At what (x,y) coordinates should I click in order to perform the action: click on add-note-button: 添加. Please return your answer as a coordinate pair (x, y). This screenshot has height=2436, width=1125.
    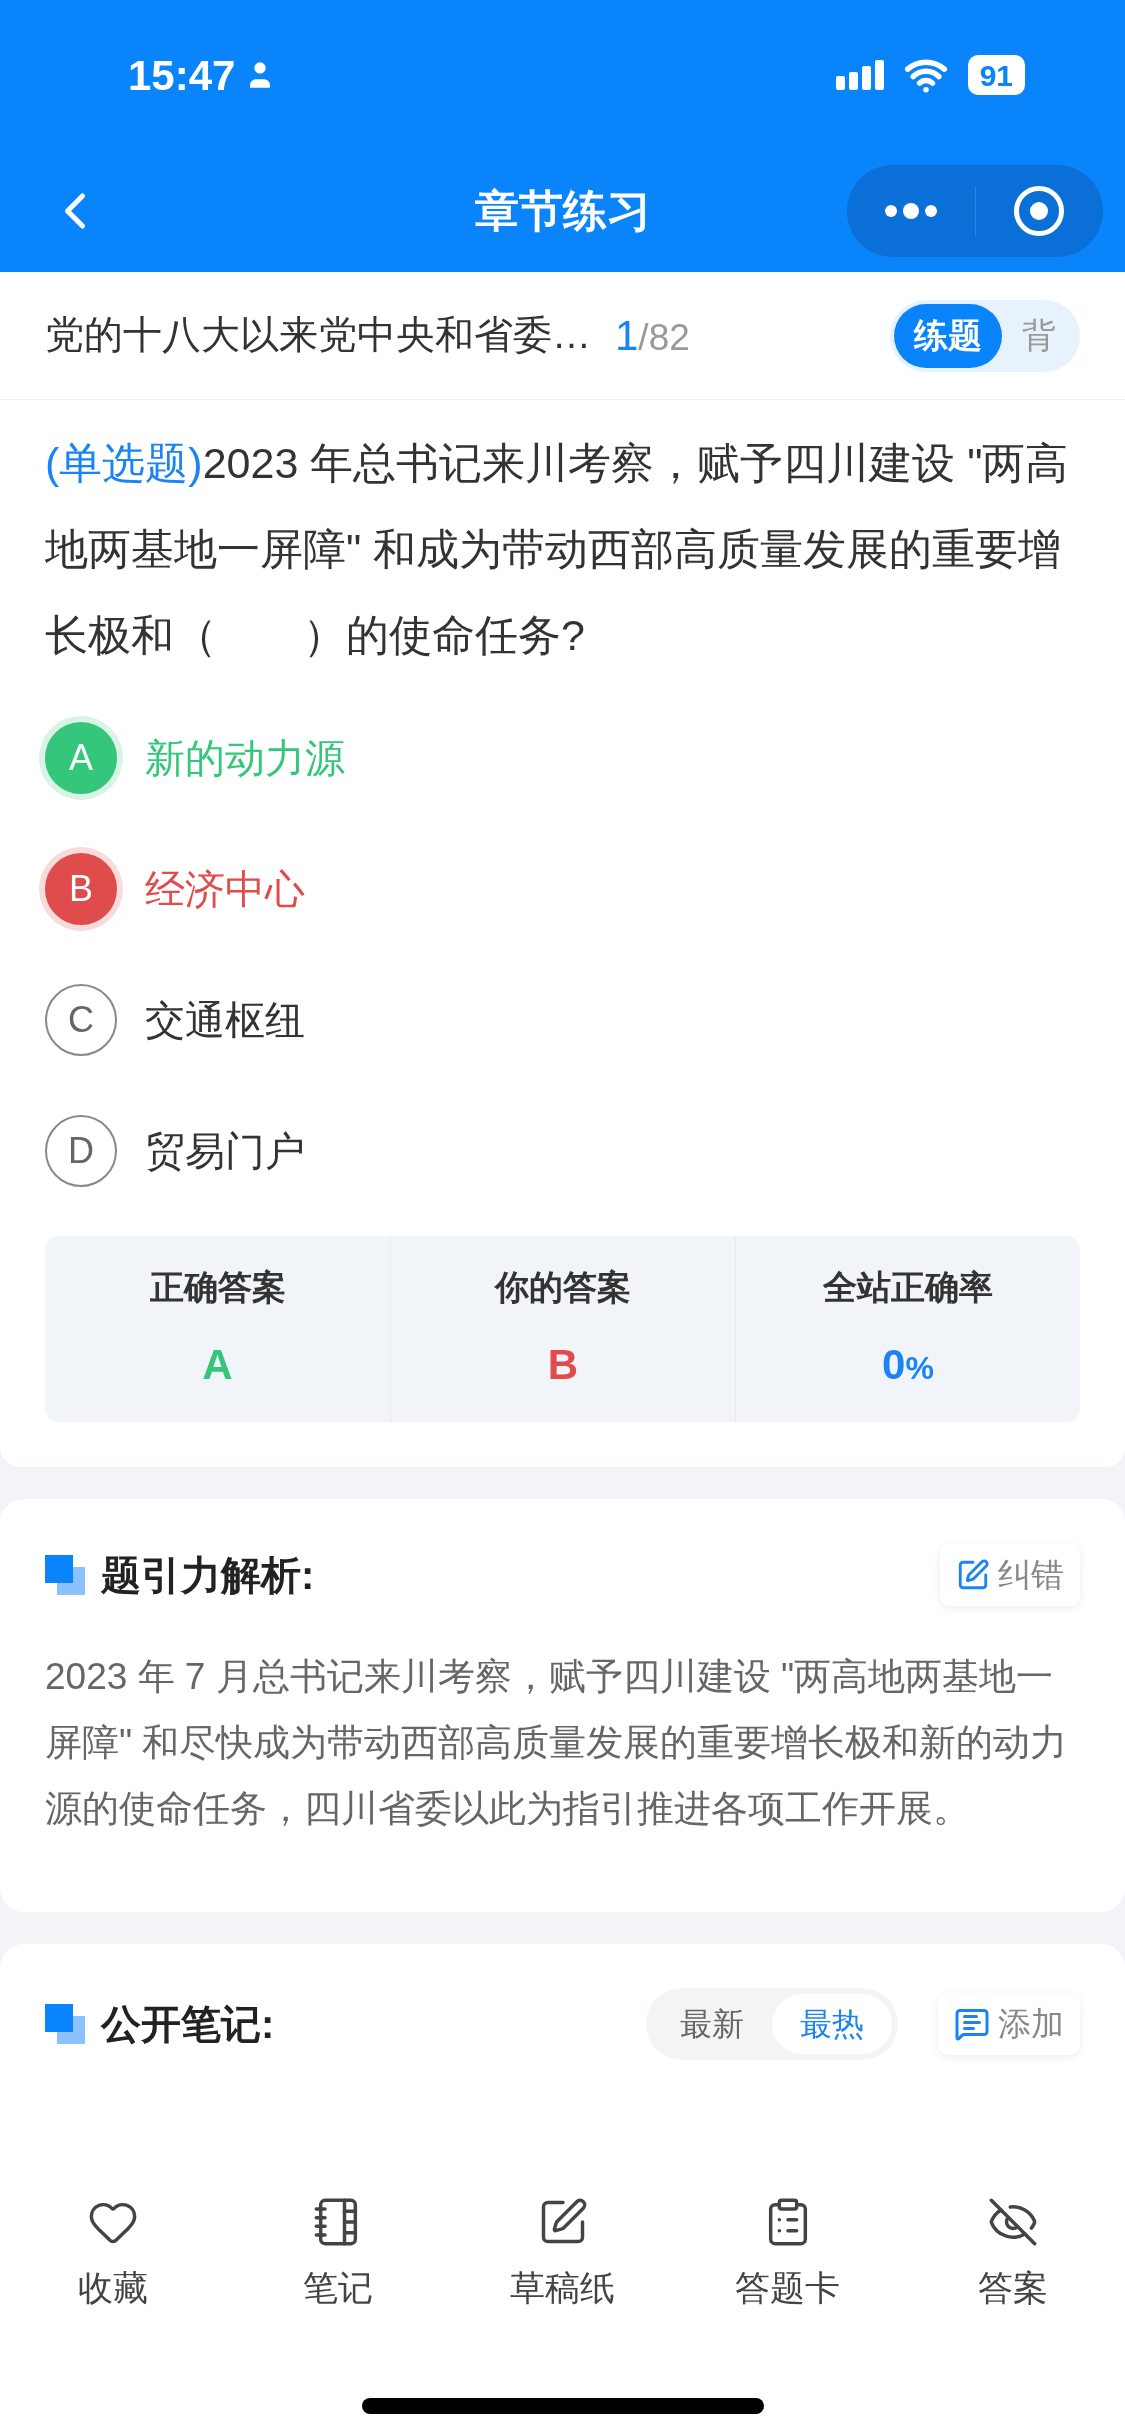
    Looking at the image, I should click on (1009, 2024).